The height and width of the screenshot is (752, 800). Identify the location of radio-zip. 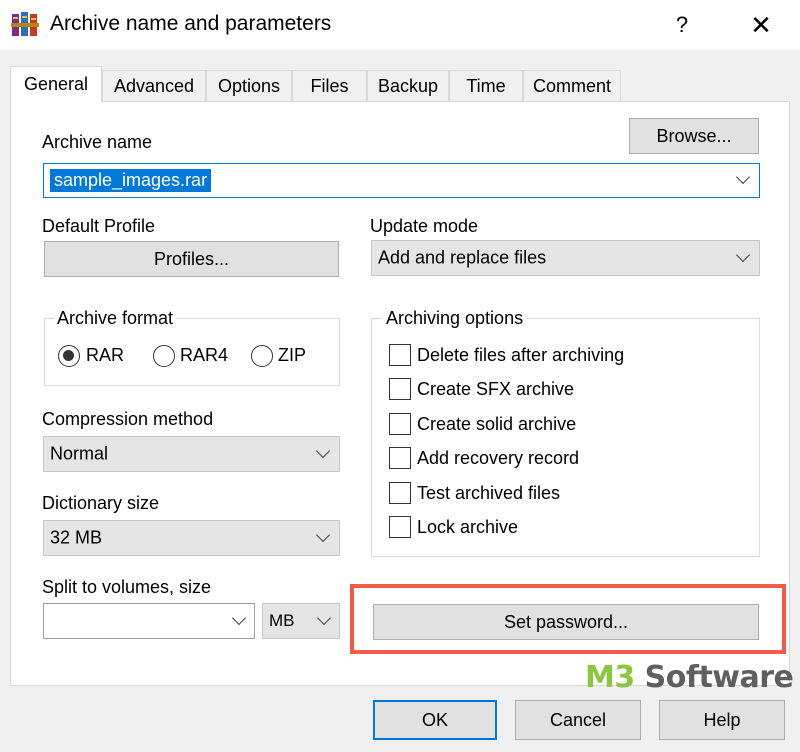
(262, 356).